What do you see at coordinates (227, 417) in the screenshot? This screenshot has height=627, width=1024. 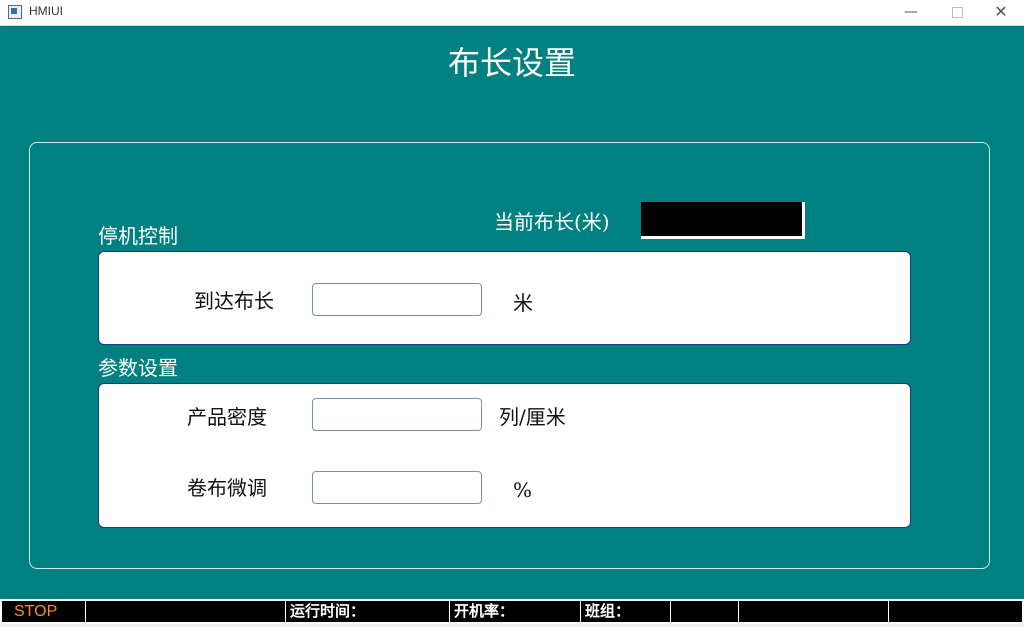 I see `density-label: 产品密度` at bounding box center [227, 417].